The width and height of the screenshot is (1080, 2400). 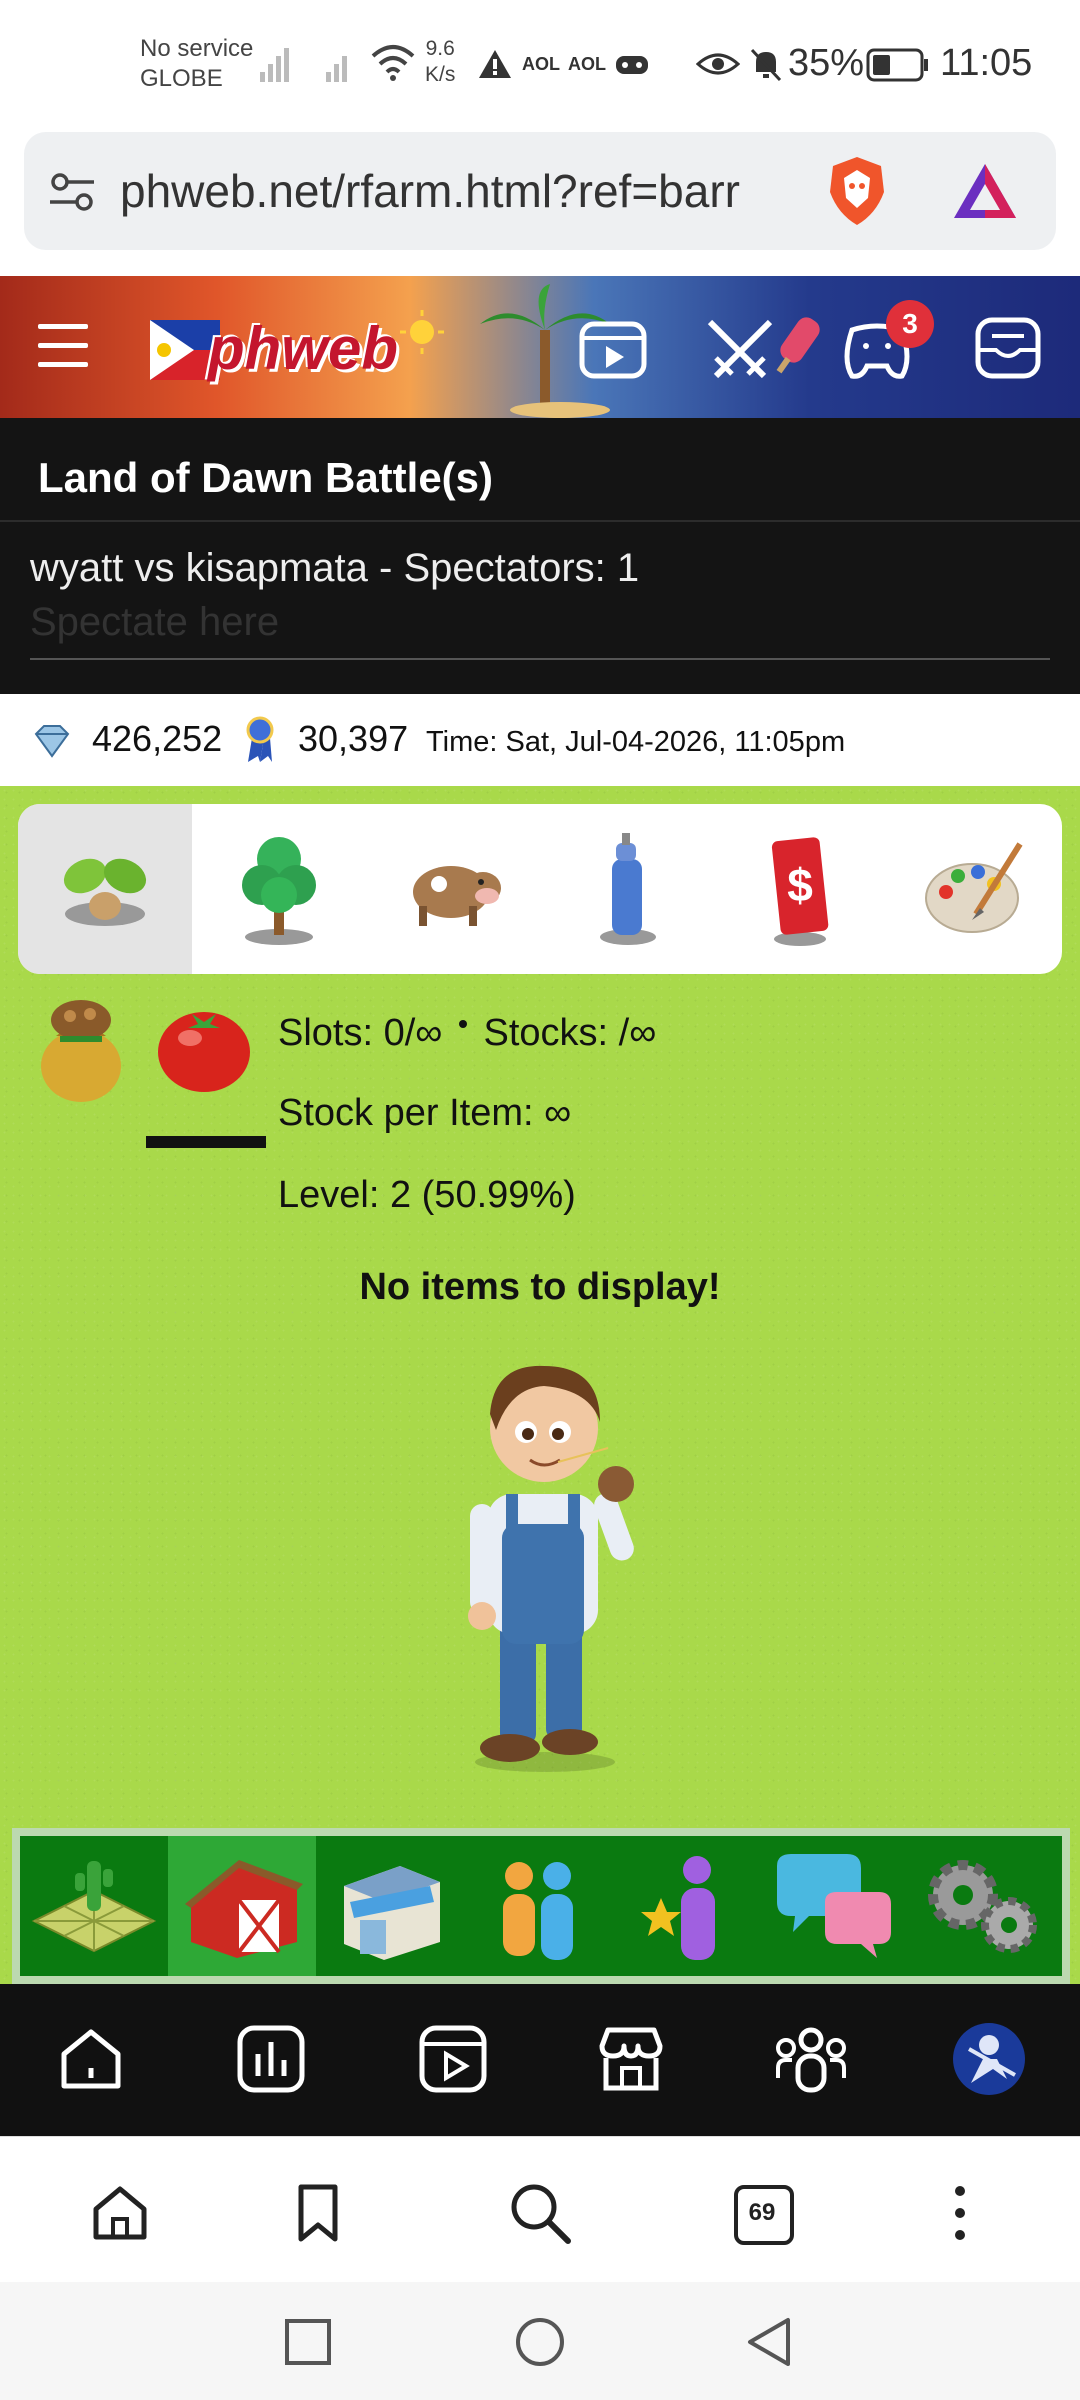 I want to click on search-icon, so click(x=541, y=2214).